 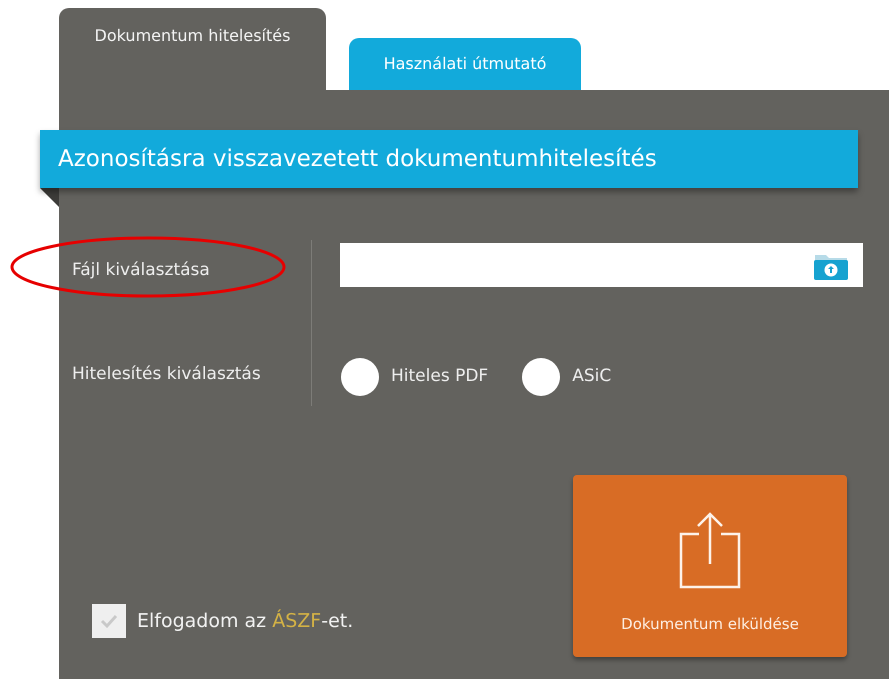 What do you see at coordinates (166, 374) in the screenshot?
I see `field-label: Hitelesítés kiválasztás` at bounding box center [166, 374].